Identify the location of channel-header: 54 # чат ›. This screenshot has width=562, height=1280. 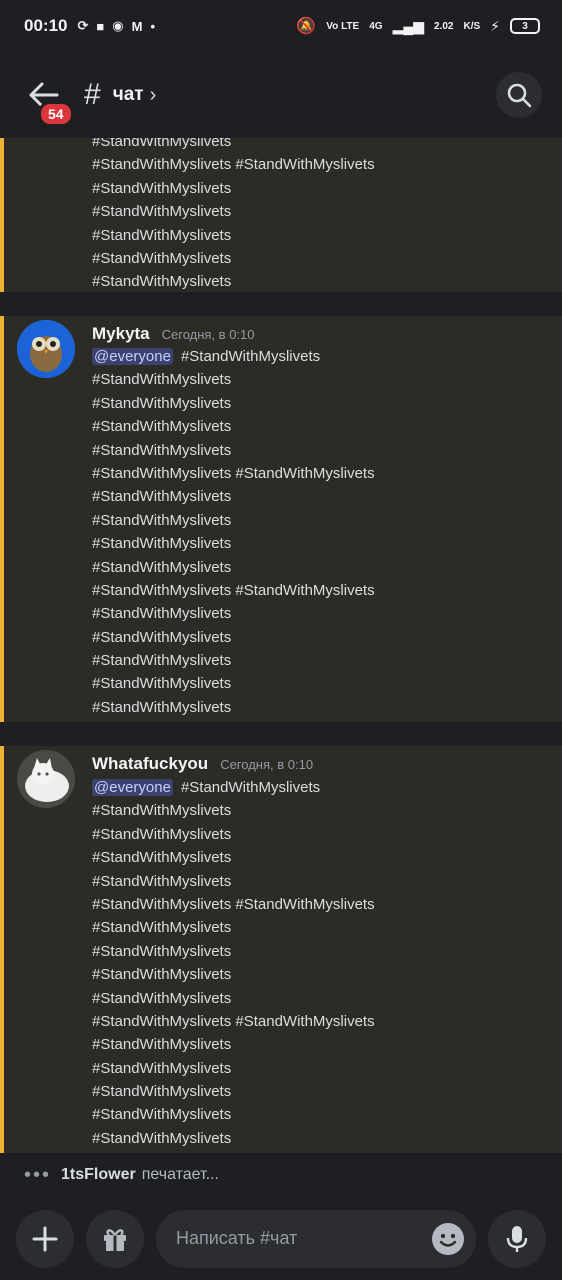
(281, 95).